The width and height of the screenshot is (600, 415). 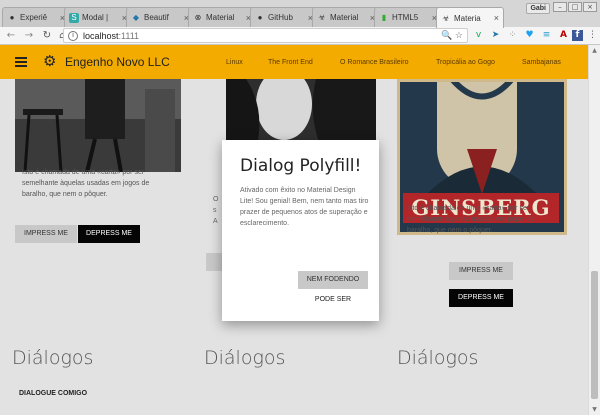 I want to click on impress-me-button-partial, so click(x=214, y=262).